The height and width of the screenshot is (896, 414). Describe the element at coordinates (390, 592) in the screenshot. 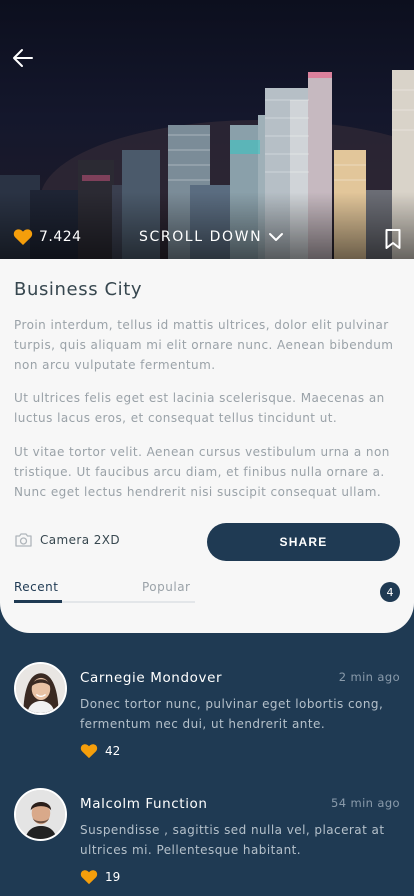

I see `comment-count-badge: 4` at that location.